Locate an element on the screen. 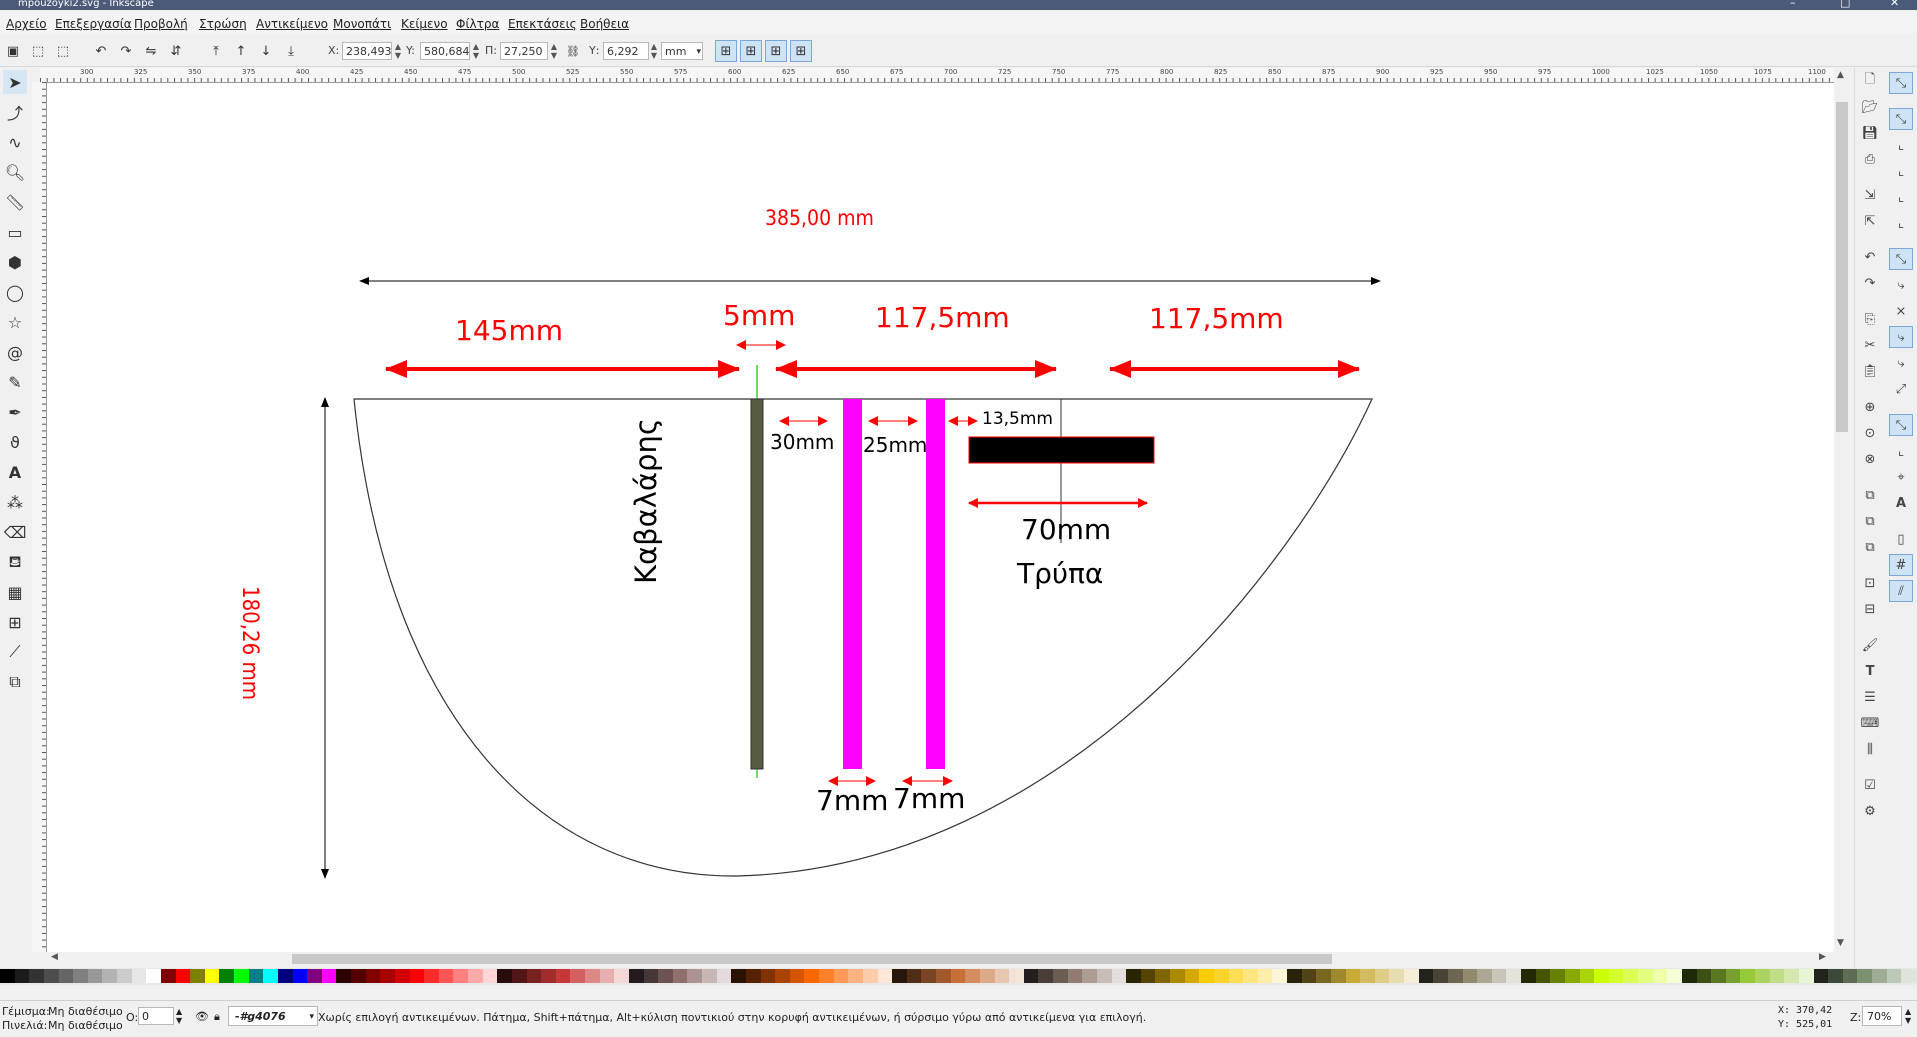 The height and width of the screenshot is (1037, 1917). snap-bbox-midpoints-icon: ⌞ is located at coordinates (1901, 197).